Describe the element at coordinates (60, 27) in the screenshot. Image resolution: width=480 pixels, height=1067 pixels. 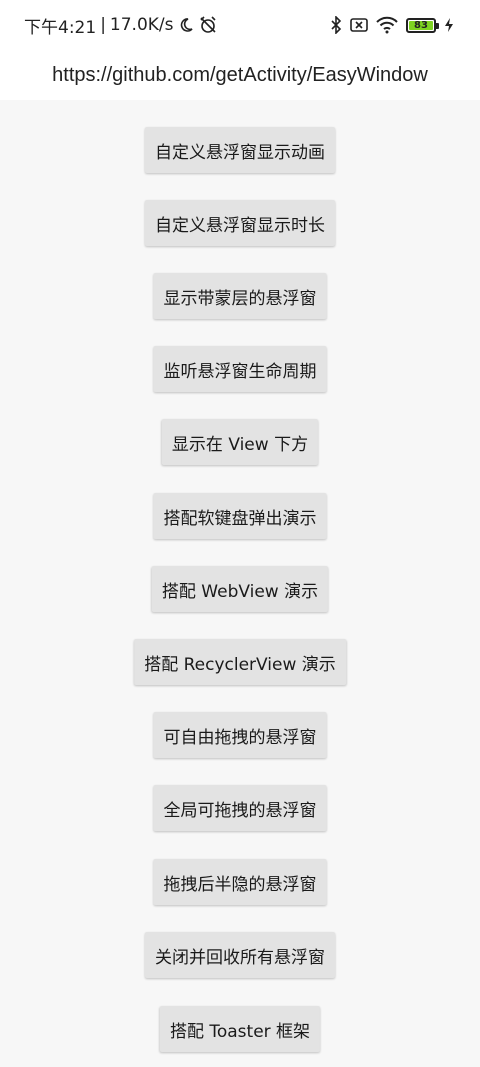
I see `status-time: 下午4:21` at that location.